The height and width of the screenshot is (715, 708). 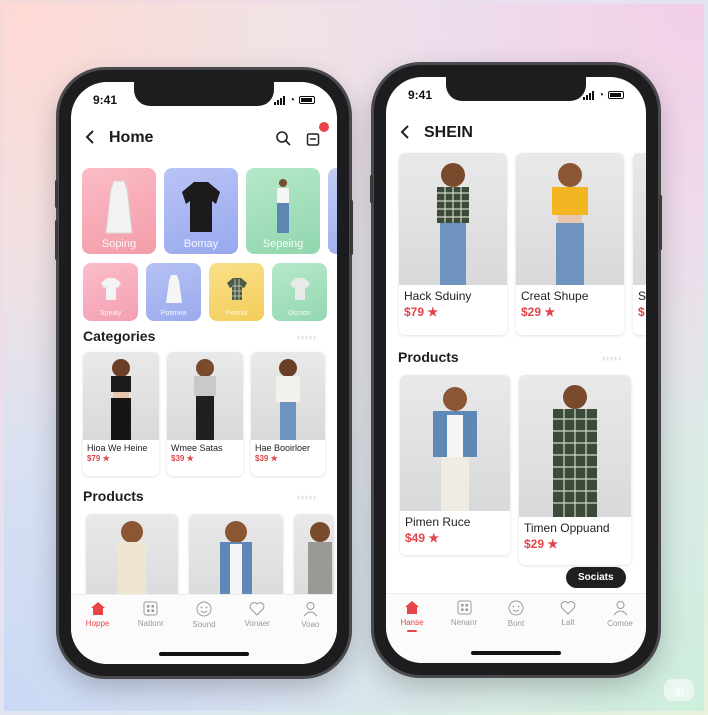 I want to click on plaid-shirt-icon, so click(x=236, y=289).